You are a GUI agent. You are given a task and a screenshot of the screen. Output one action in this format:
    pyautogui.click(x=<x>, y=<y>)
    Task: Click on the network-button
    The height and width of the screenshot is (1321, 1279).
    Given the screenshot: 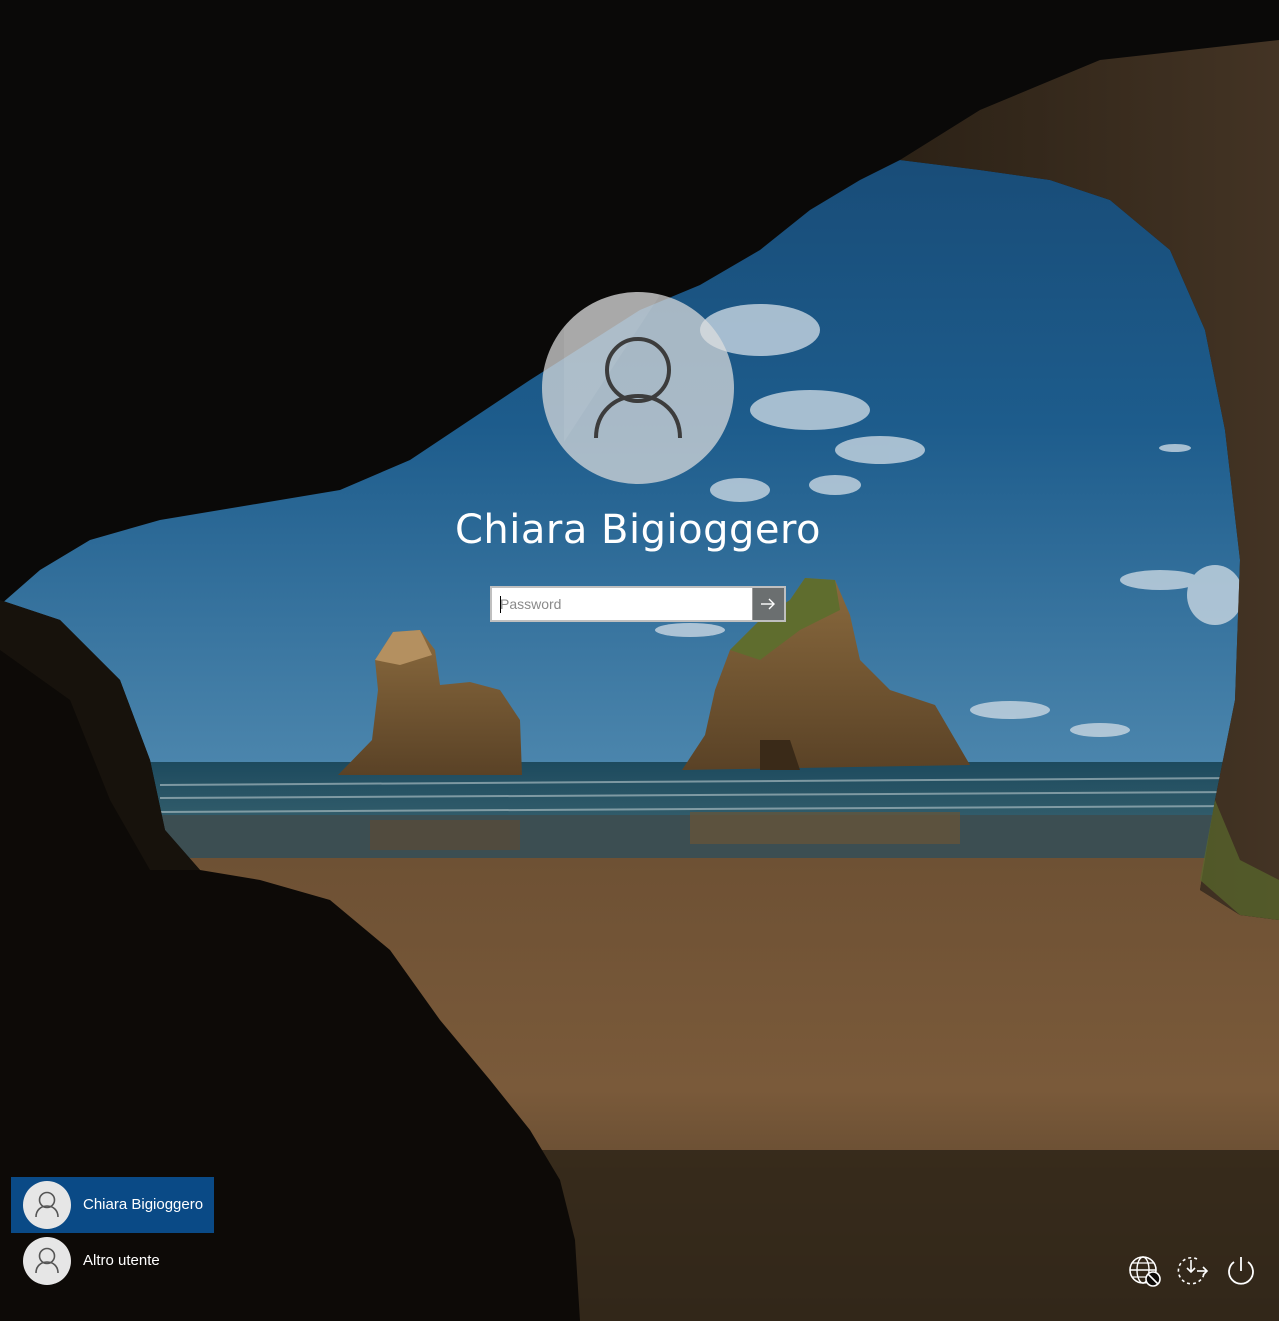 What is the action you would take?
    pyautogui.click(x=1145, y=1271)
    